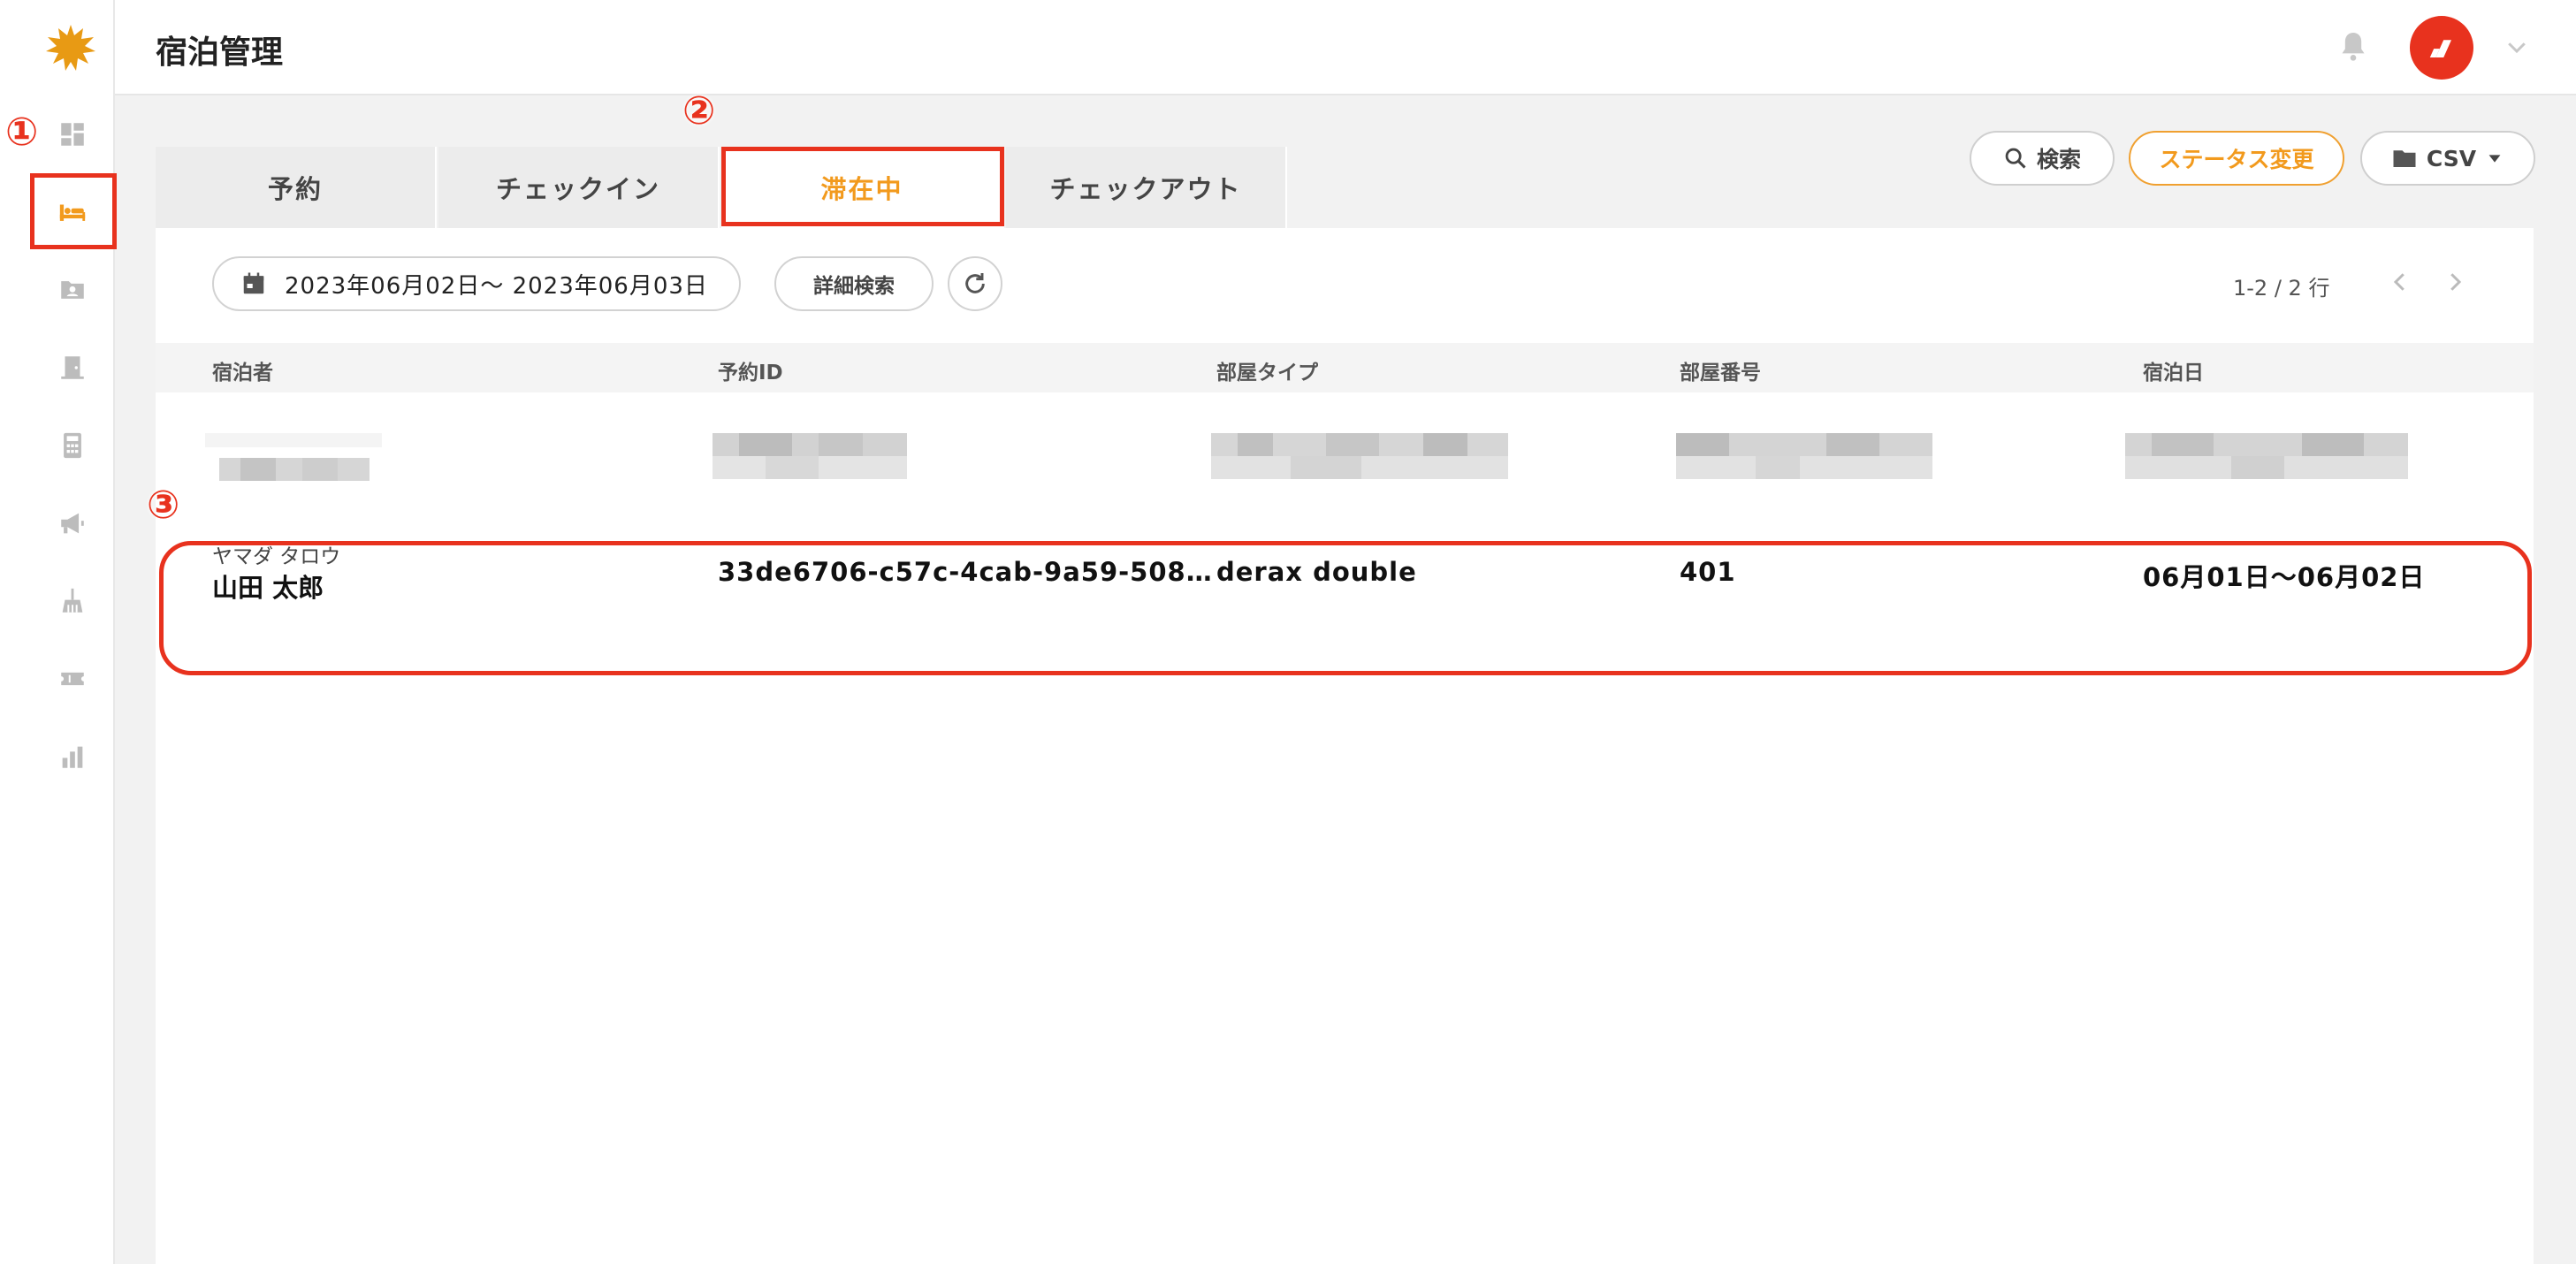 This screenshot has height=1264, width=2576. What do you see at coordinates (1720, 370) in the screenshot?
I see `column-header-room-number: 部屋番号` at bounding box center [1720, 370].